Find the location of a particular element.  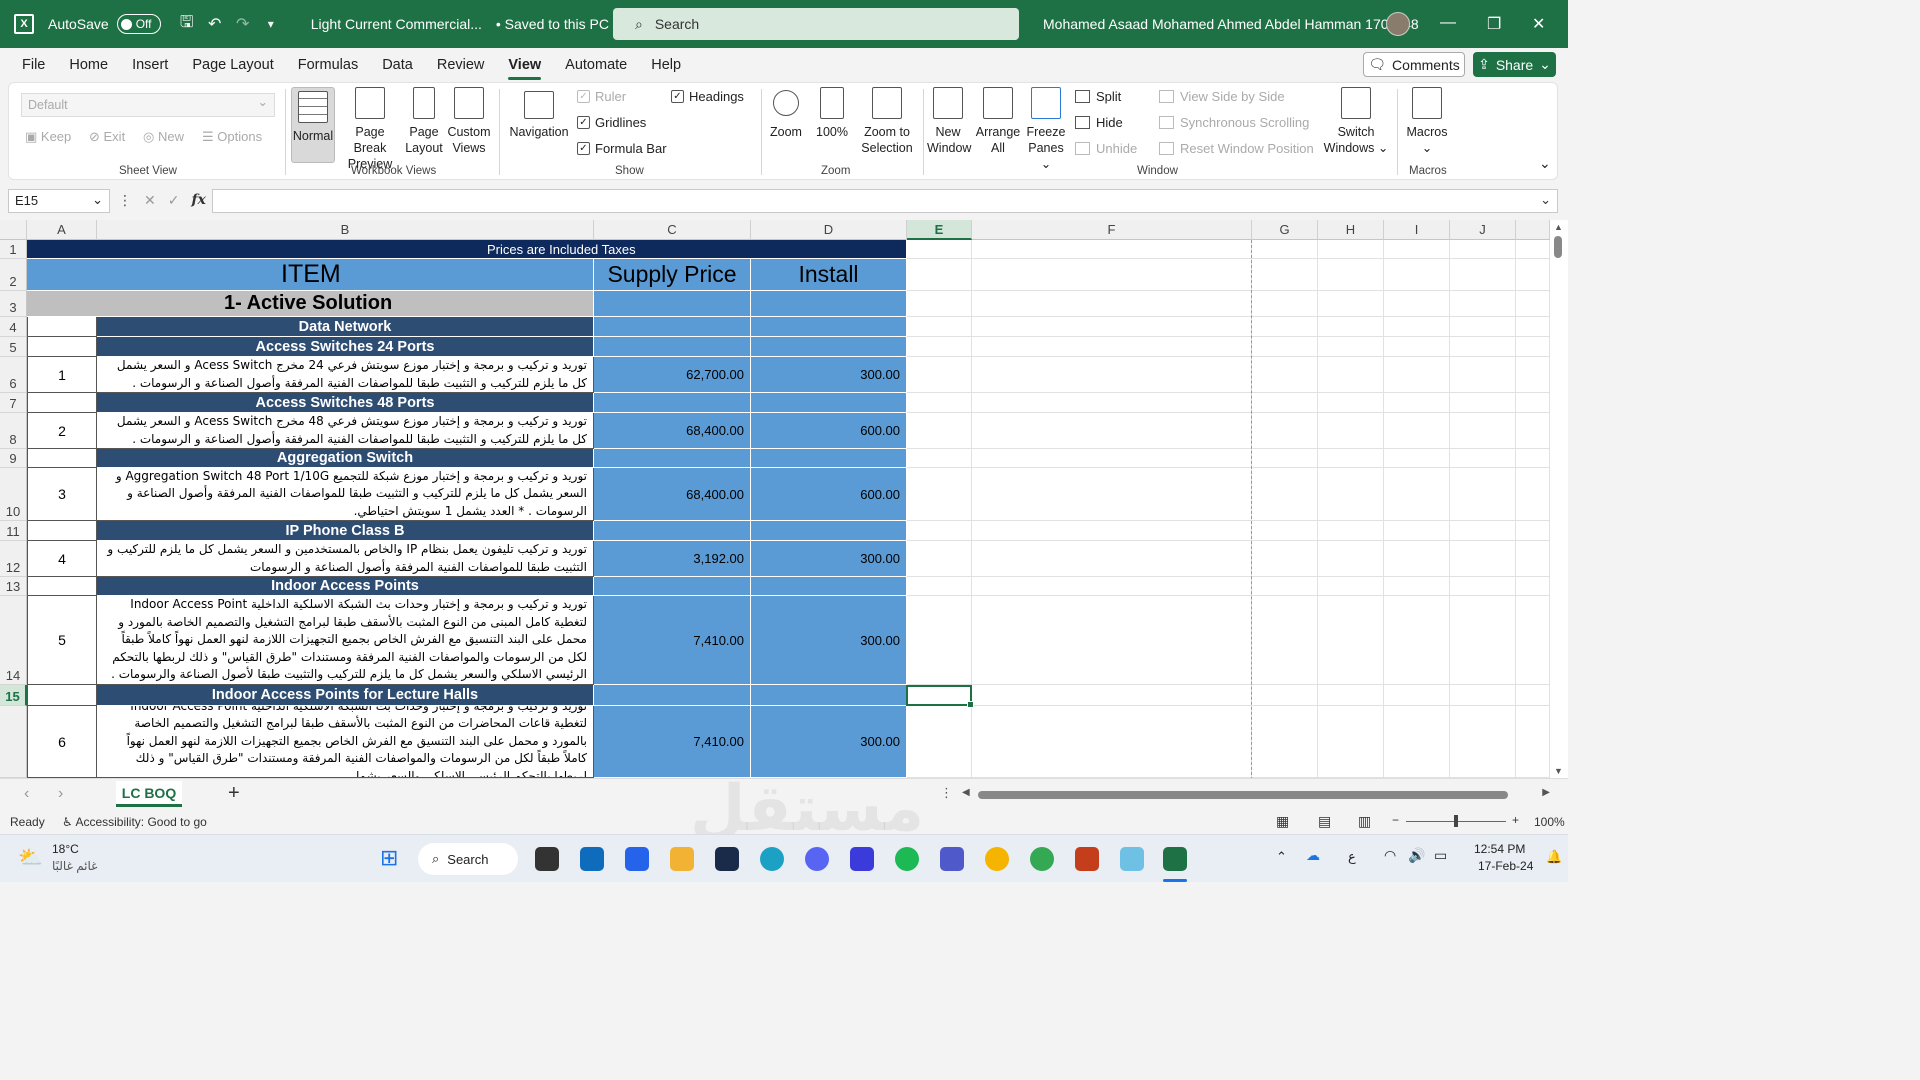

more-options-icon: ⋮ is located at coordinates (946, 793).